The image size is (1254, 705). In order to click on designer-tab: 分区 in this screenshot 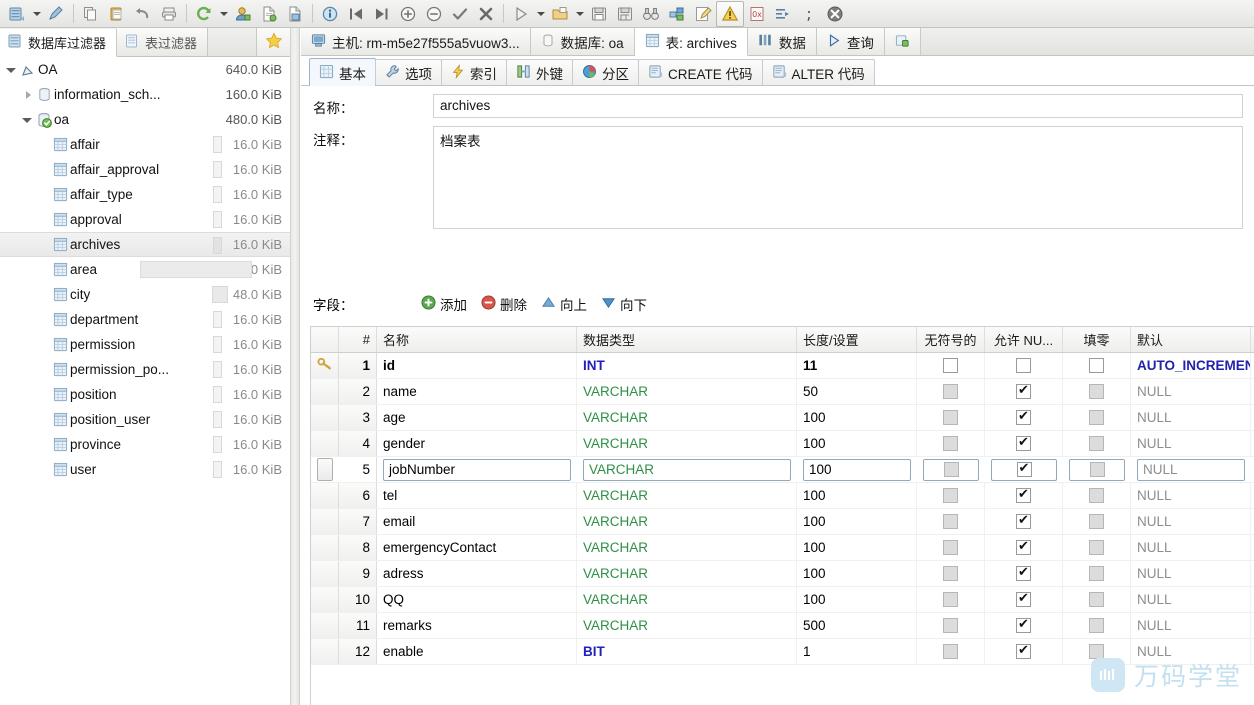, I will do `click(605, 72)`.